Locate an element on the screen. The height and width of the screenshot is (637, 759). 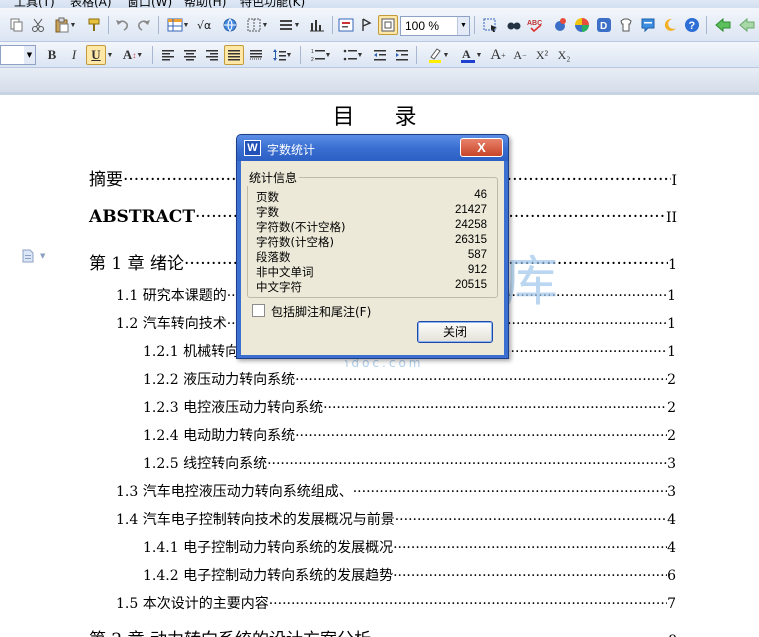
forward-arrow-icon is located at coordinates (747, 25).